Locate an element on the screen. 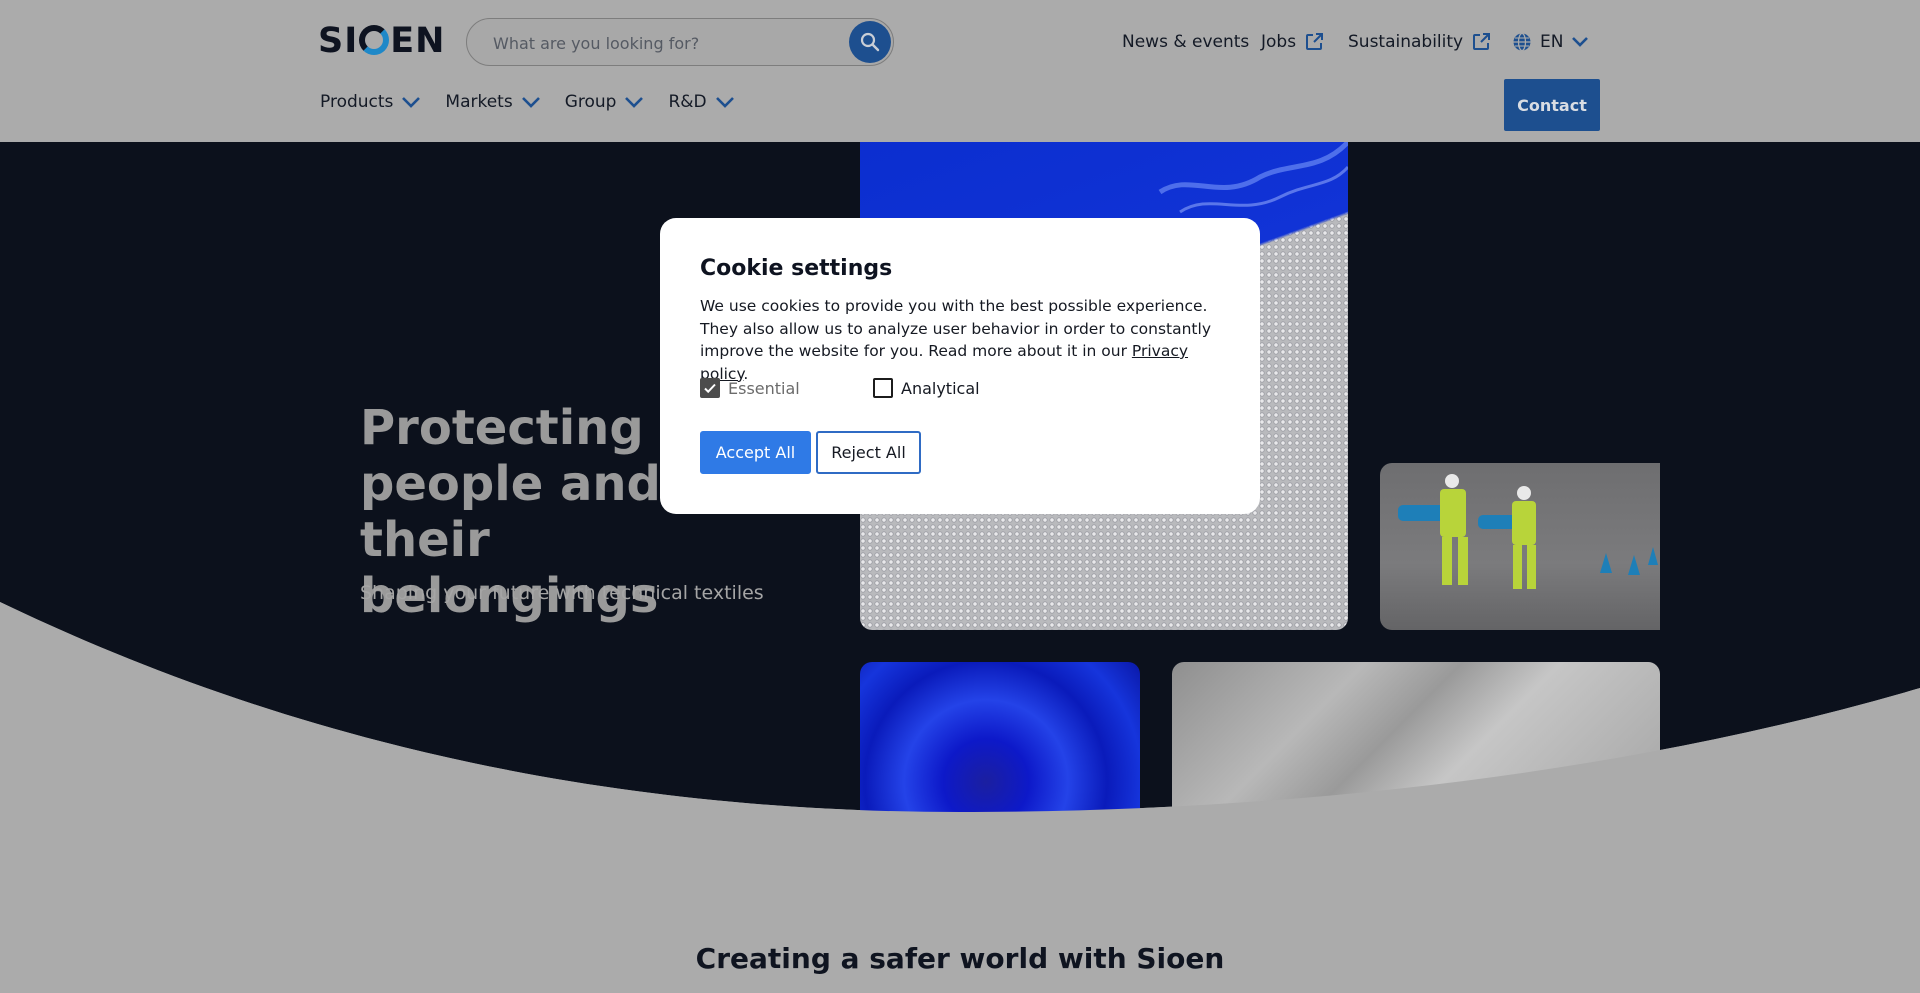  language-selector: EN is located at coordinates (1550, 42).